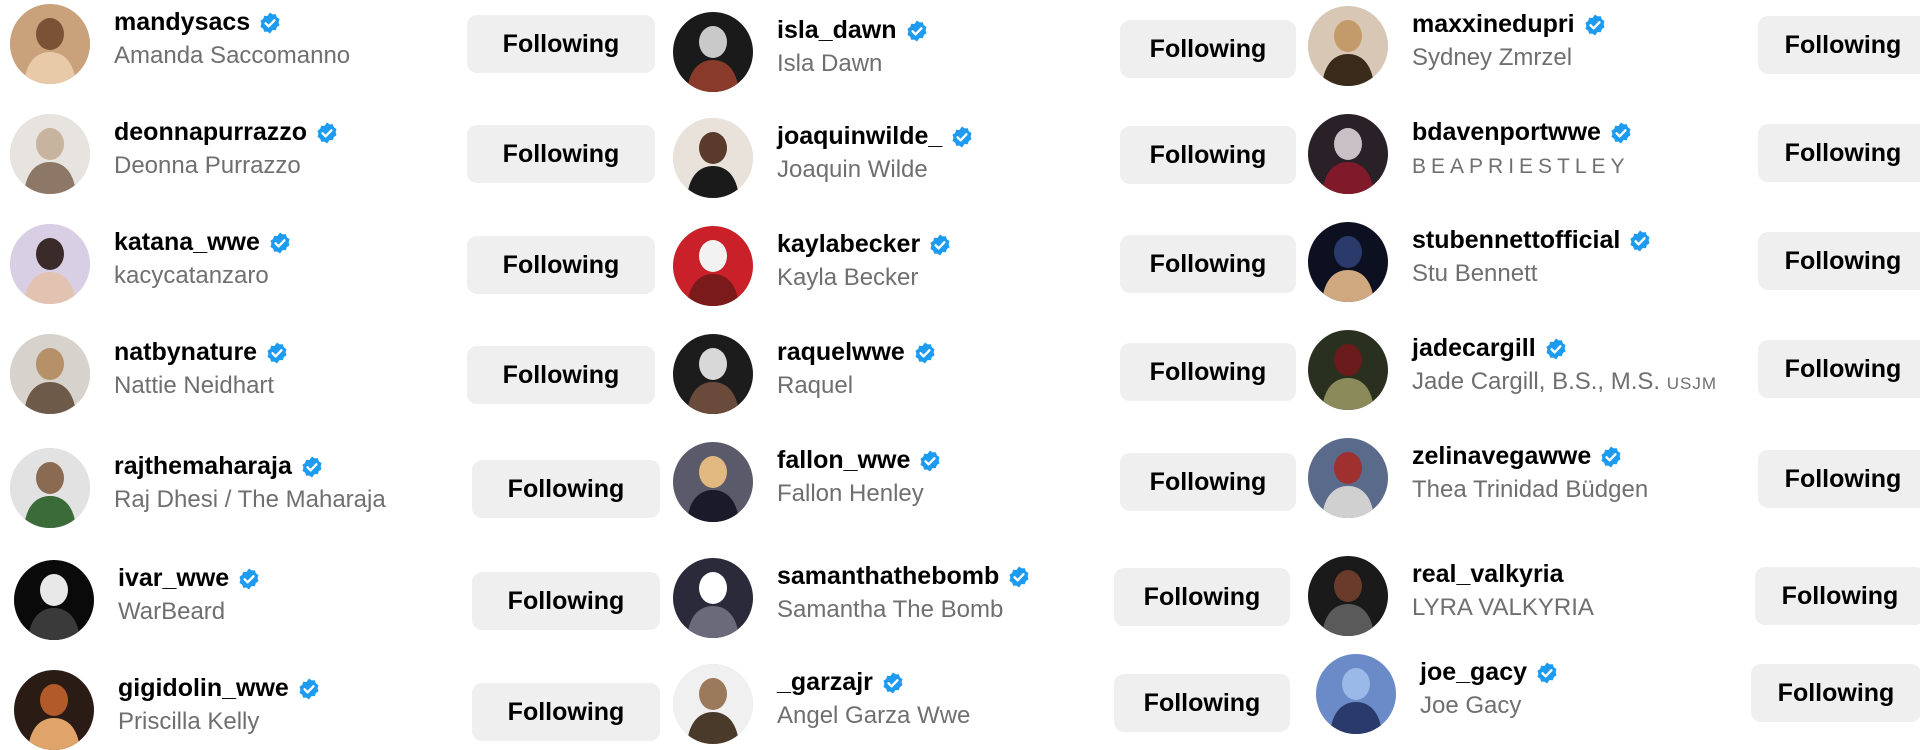 The height and width of the screenshot is (750, 1920). What do you see at coordinates (194, 386) in the screenshot?
I see `full-name: Nattie Neidhart` at bounding box center [194, 386].